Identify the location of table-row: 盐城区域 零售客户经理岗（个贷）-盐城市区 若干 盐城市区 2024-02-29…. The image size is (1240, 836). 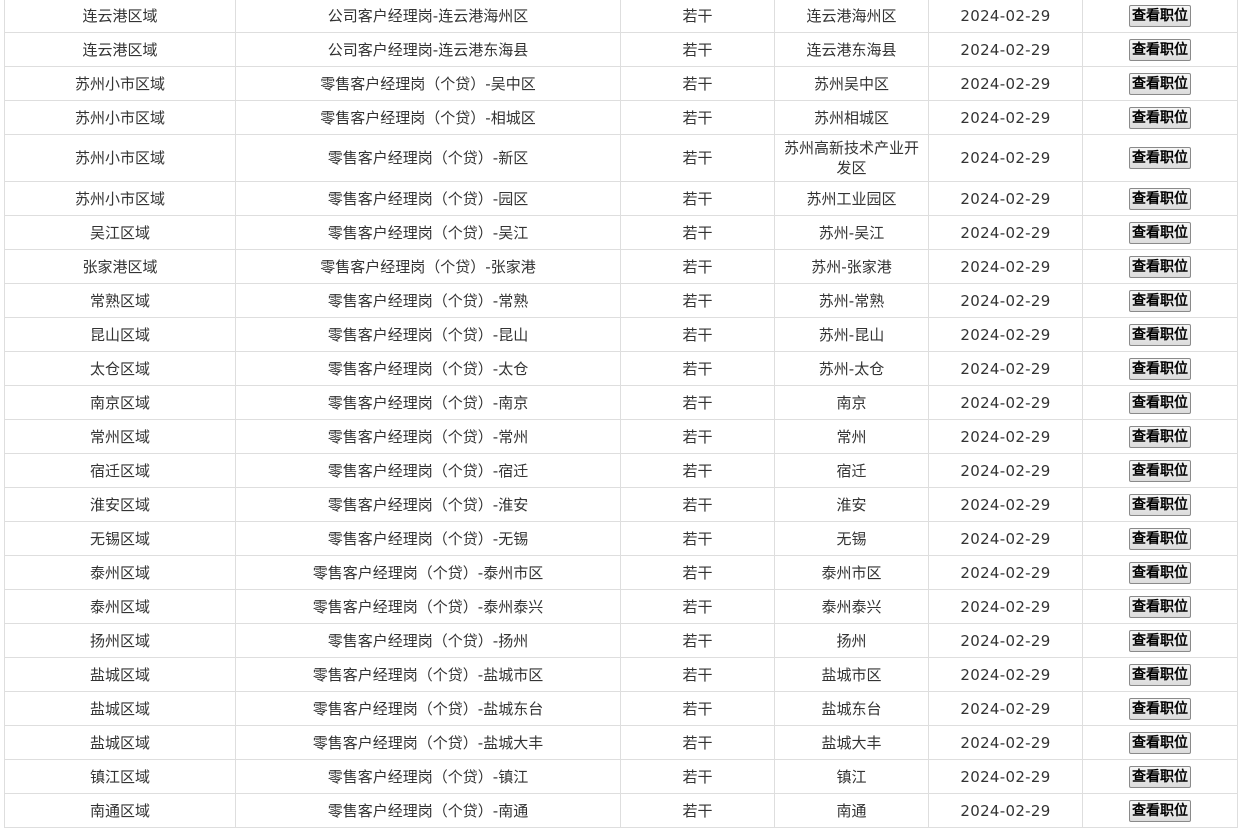
(621, 674).